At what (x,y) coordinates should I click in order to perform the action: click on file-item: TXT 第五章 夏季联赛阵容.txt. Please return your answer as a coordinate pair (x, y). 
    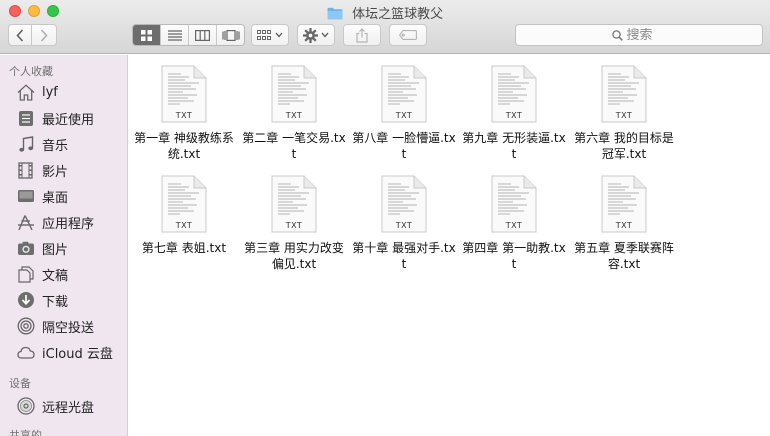
    Looking at the image, I should click on (624, 223).